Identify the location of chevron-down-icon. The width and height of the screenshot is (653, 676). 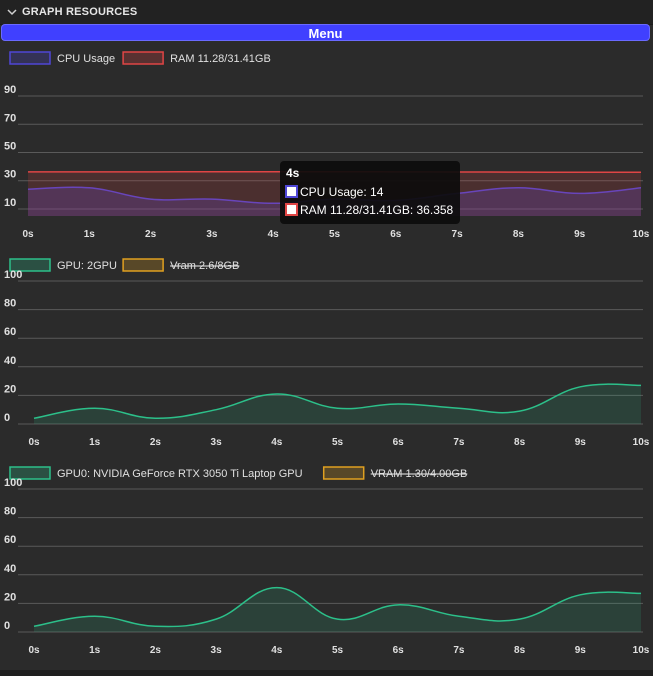
(12, 12).